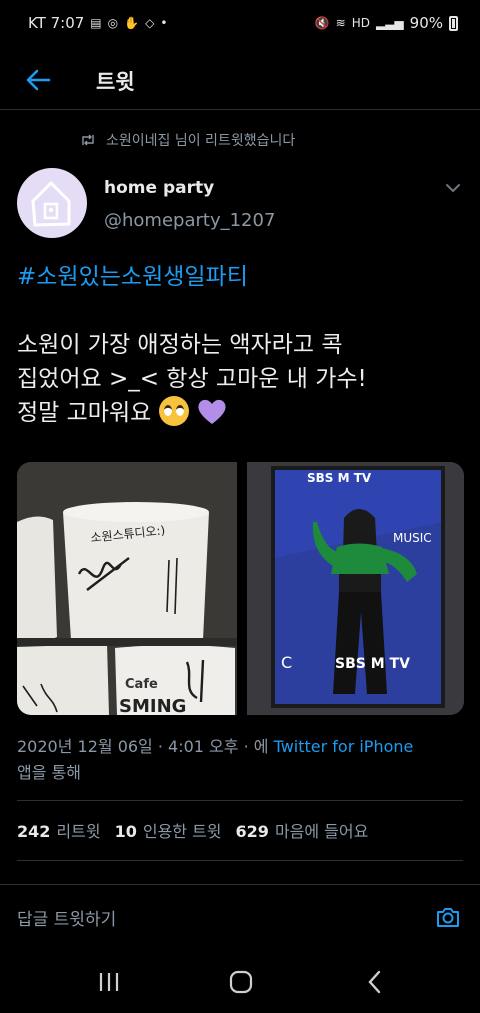 The width and height of the screenshot is (480, 1013). Describe the element at coordinates (141, 684) in the screenshot. I see `cup-word-text: Cafe` at that location.